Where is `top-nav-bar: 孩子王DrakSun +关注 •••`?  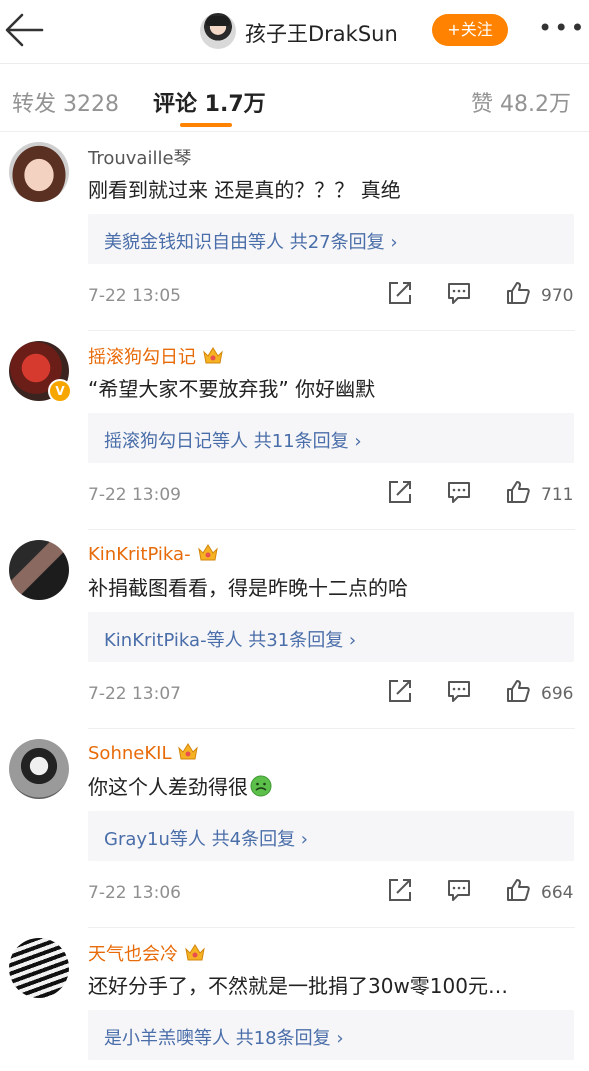
top-nav-bar: 孩子王DrakSun +关注 ••• is located at coordinates (294, 32).